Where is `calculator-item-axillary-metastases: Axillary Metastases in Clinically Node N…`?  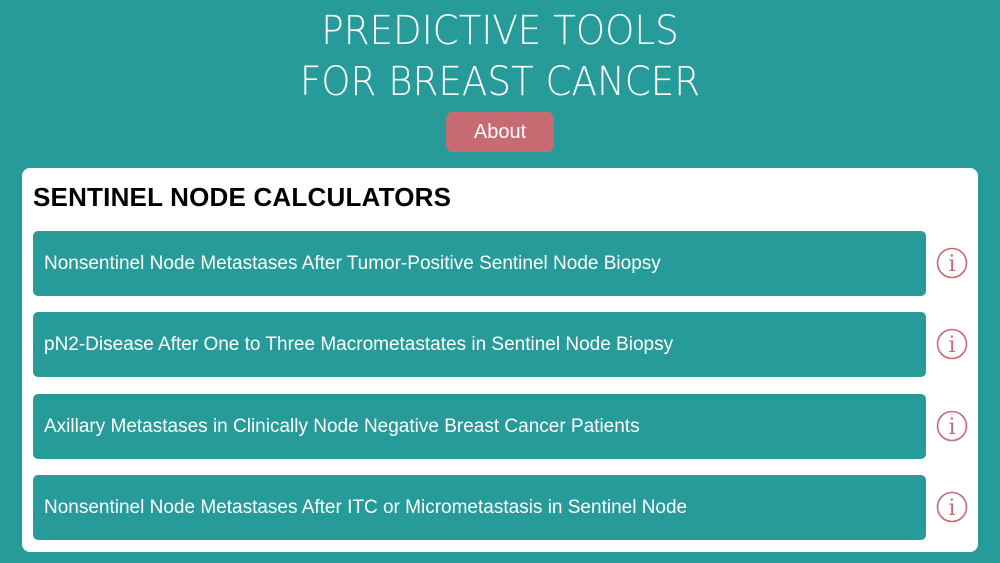 calculator-item-axillary-metastases: Axillary Metastases in Clinically Node N… is located at coordinates (479, 426).